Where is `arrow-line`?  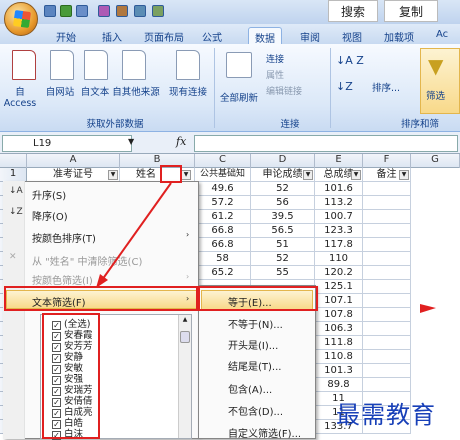
arrow-line is located at coordinates (136, 231).